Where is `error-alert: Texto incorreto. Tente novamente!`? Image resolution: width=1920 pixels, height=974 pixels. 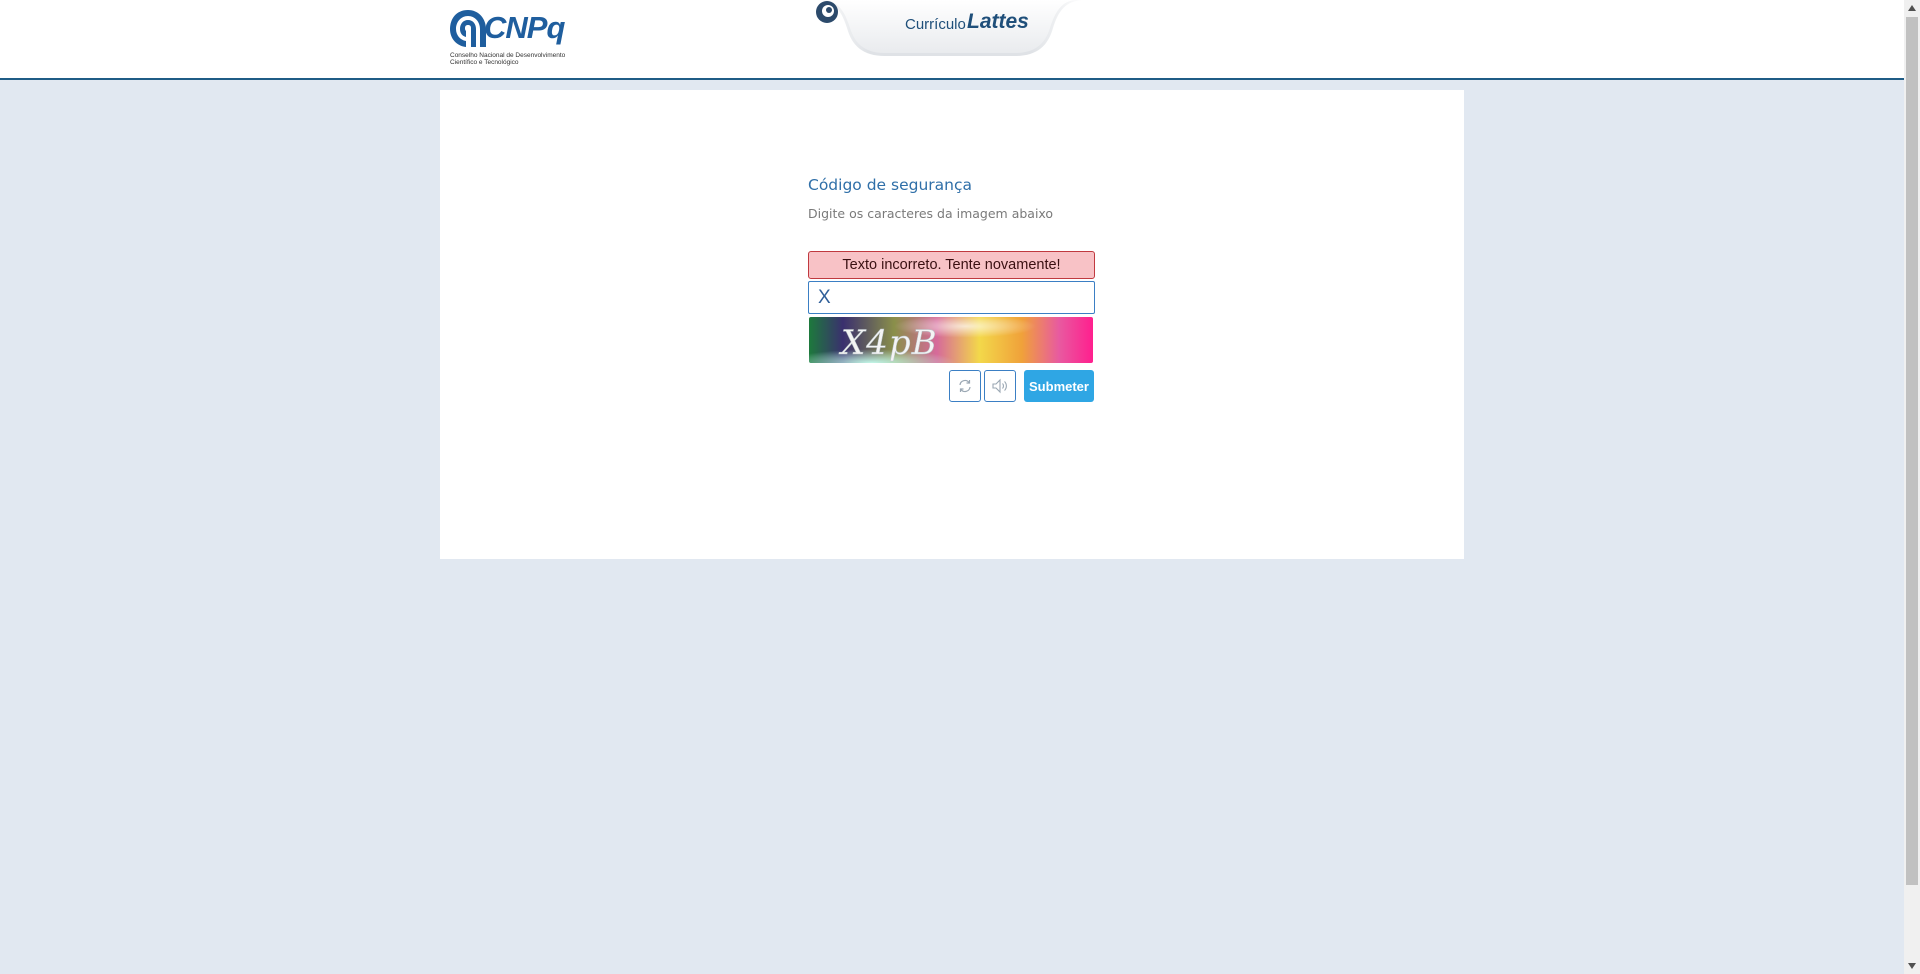 error-alert: Texto incorreto. Tente novamente! is located at coordinates (951, 265).